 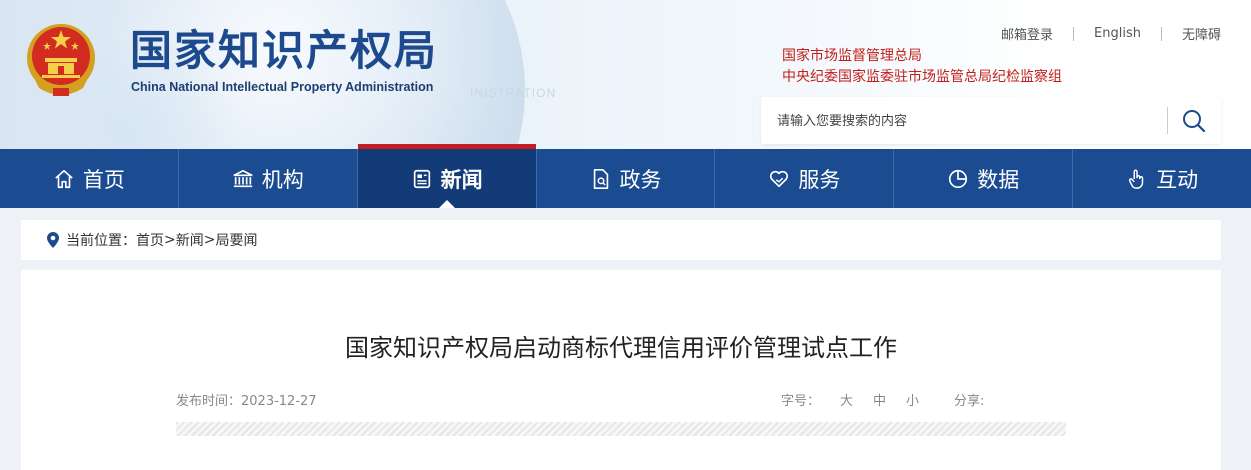 I want to click on breadcrumb-link-bureau-news: 局要闻, so click(x=236, y=240).